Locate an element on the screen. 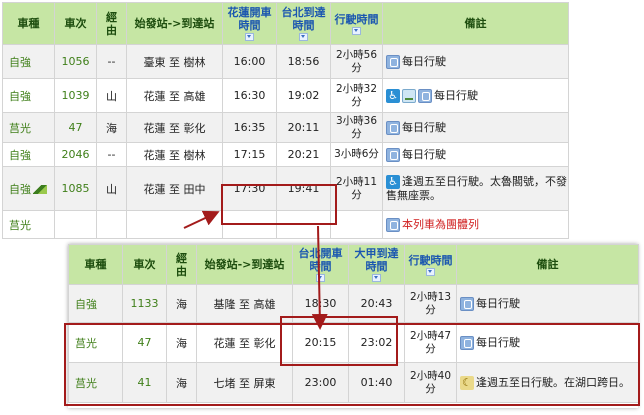 Image resolution: width=644 pixels, height=415 pixels. depart-time: 17:15 is located at coordinates (249, 154).